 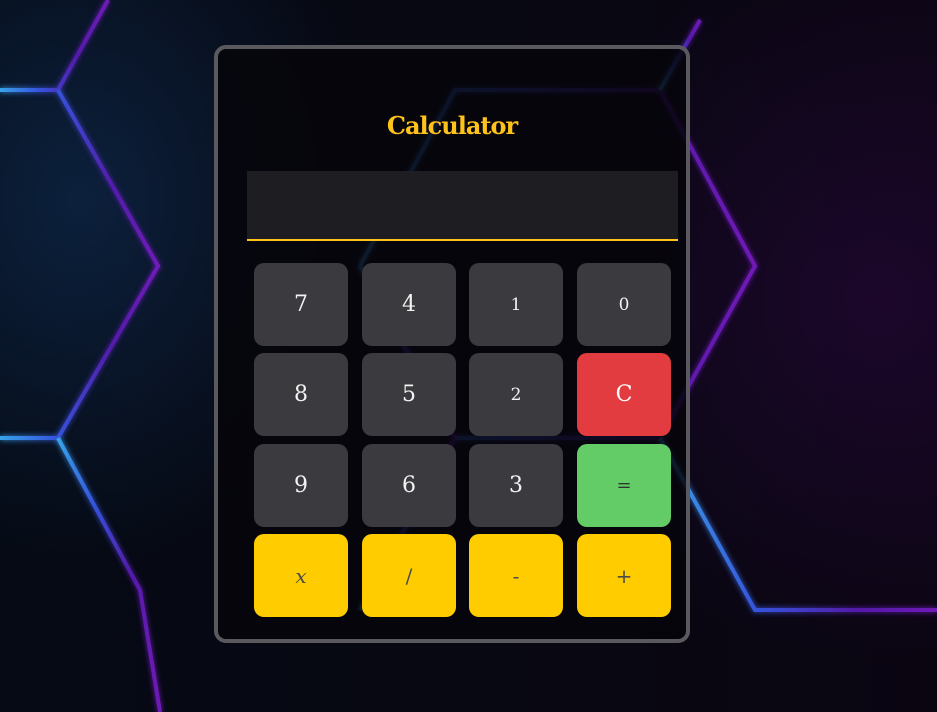 I want to click on key-4-button: 4, so click(x=409, y=304).